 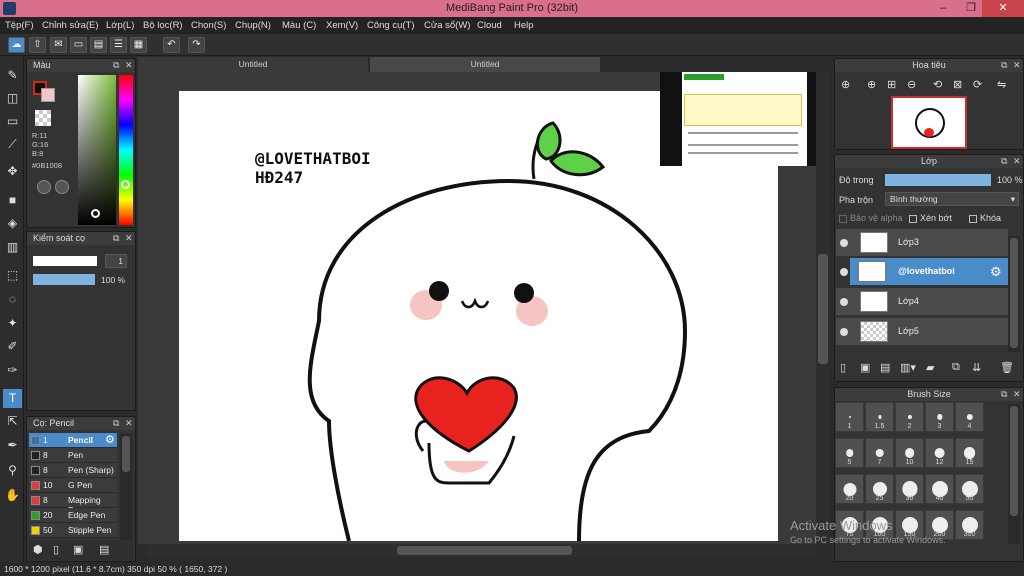 I want to click on brush-size-option: 1, so click(x=849, y=417).